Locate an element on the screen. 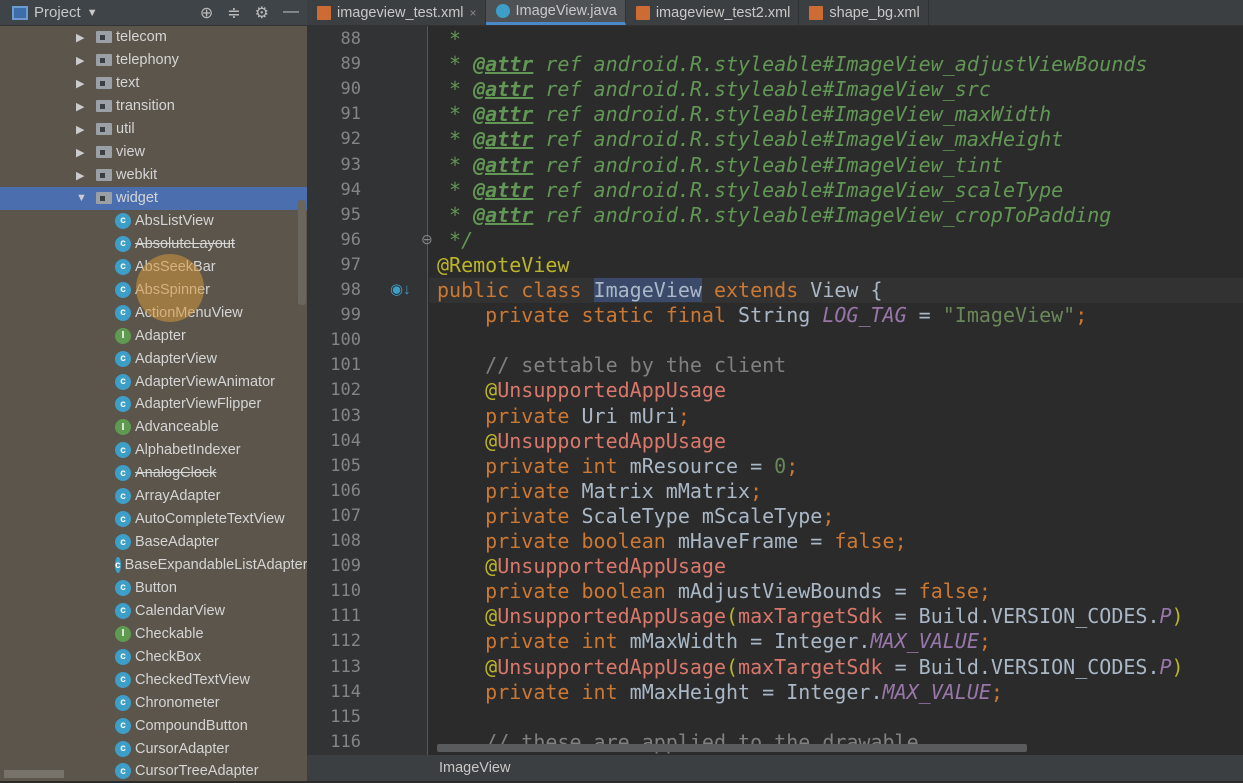  tree-class-item: c Chronometer is located at coordinates (153, 702).